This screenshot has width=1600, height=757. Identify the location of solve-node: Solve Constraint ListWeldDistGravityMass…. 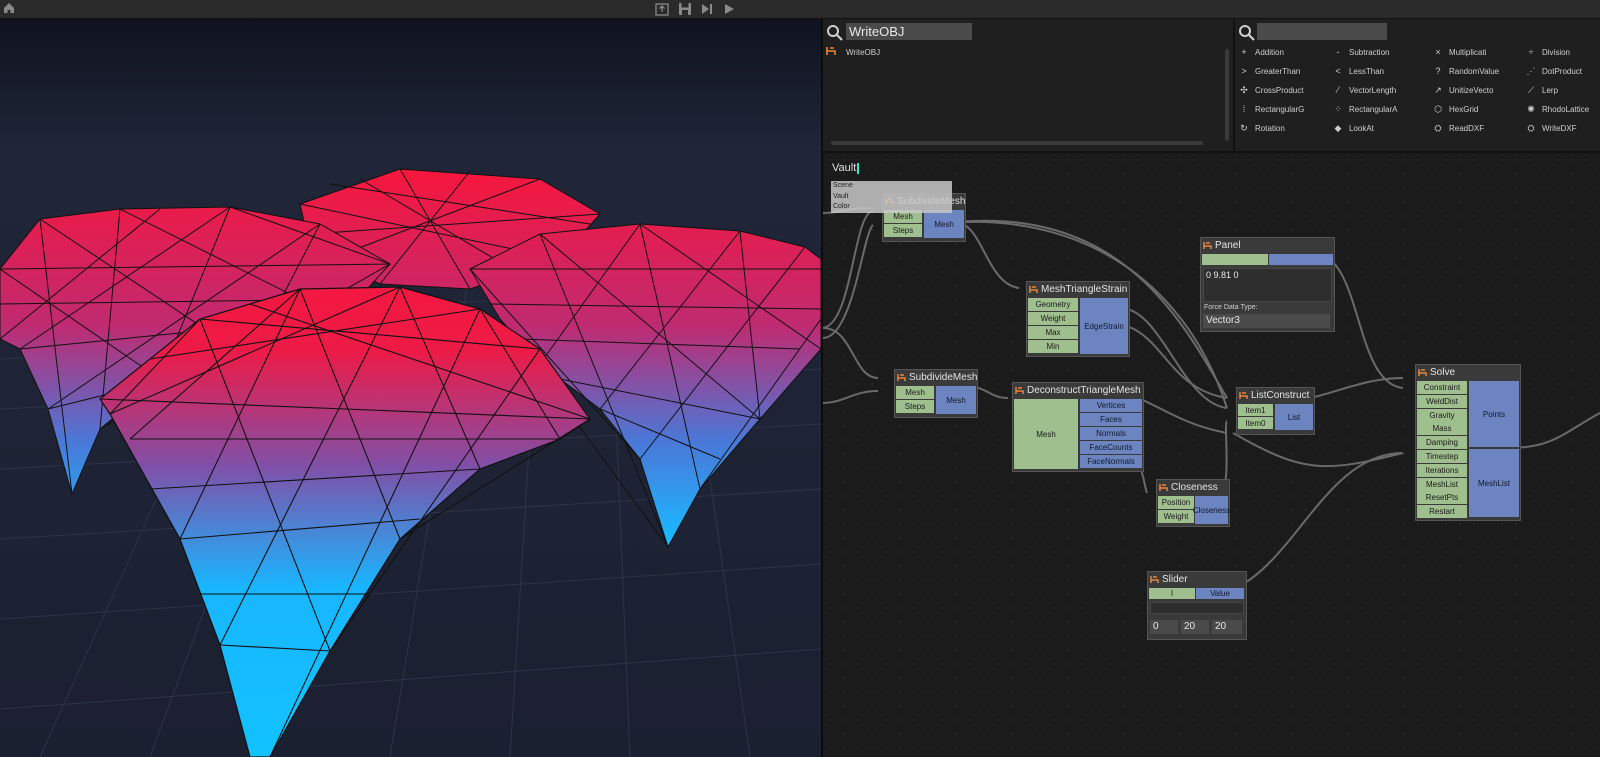
(1468, 442).